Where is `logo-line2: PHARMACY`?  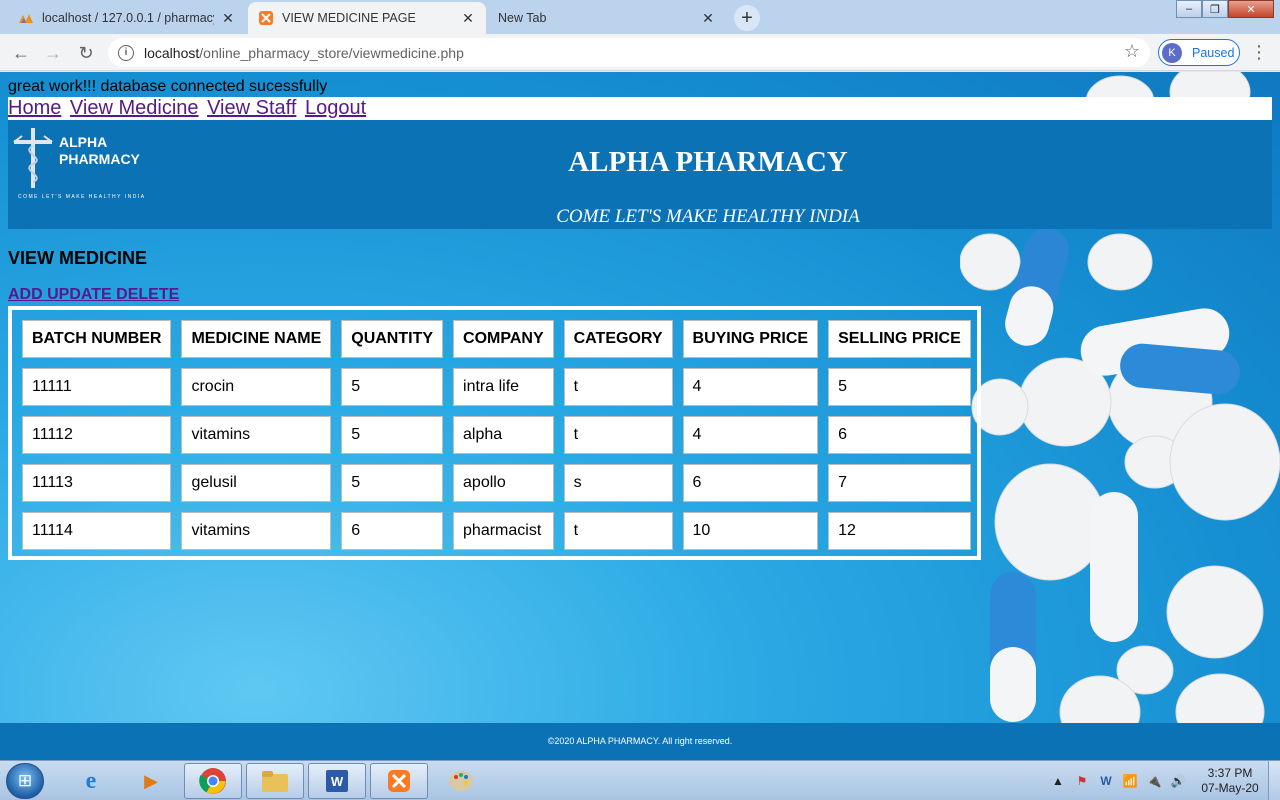 logo-line2: PHARMACY is located at coordinates (99, 159).